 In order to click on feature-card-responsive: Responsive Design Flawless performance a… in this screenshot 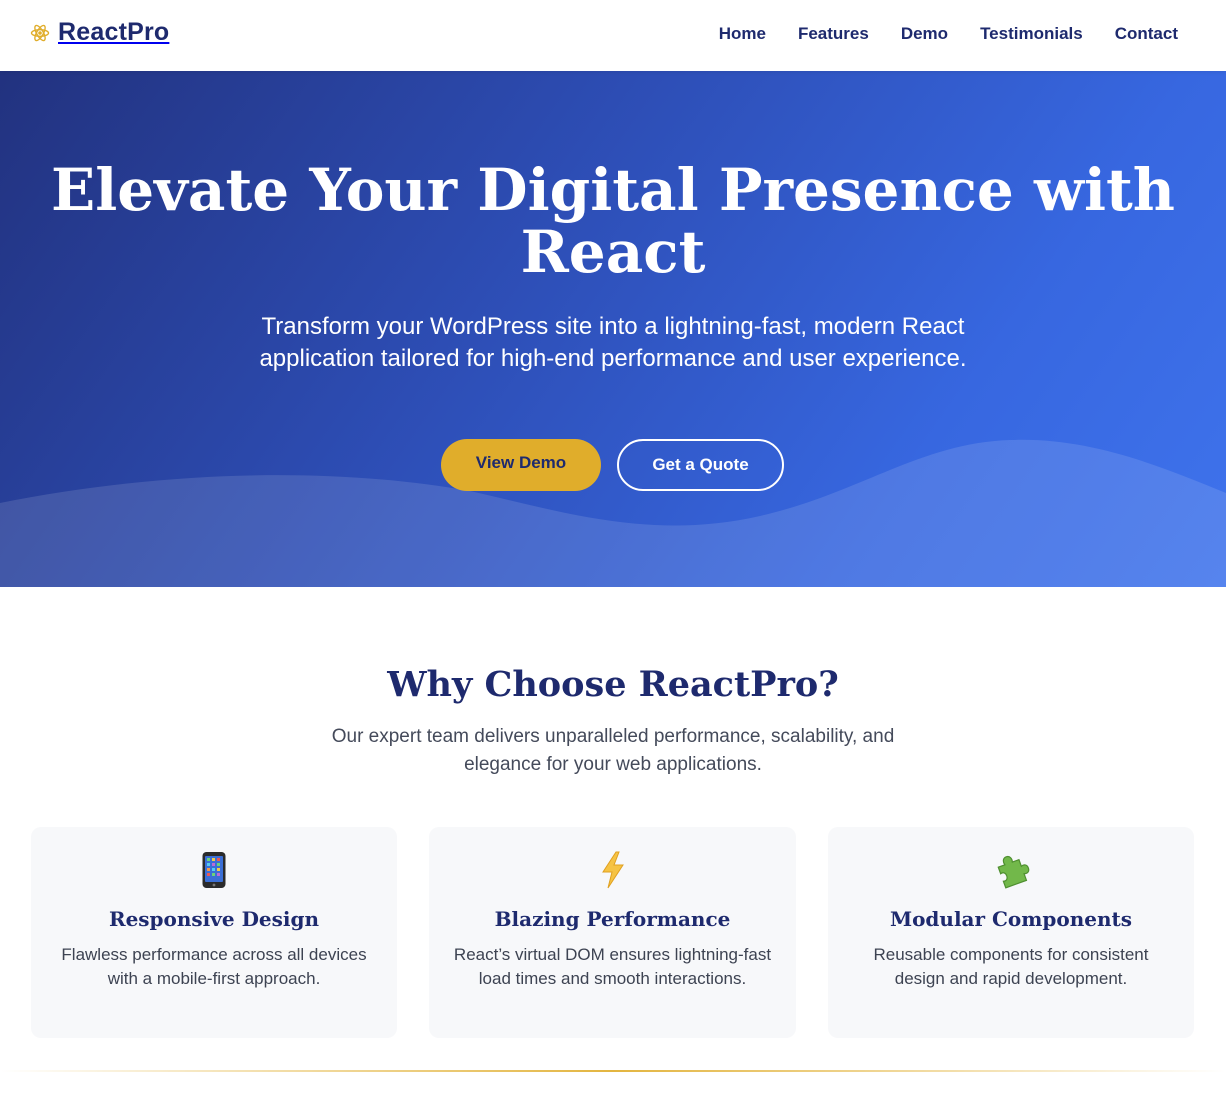, I will do `click(214, 932)`.